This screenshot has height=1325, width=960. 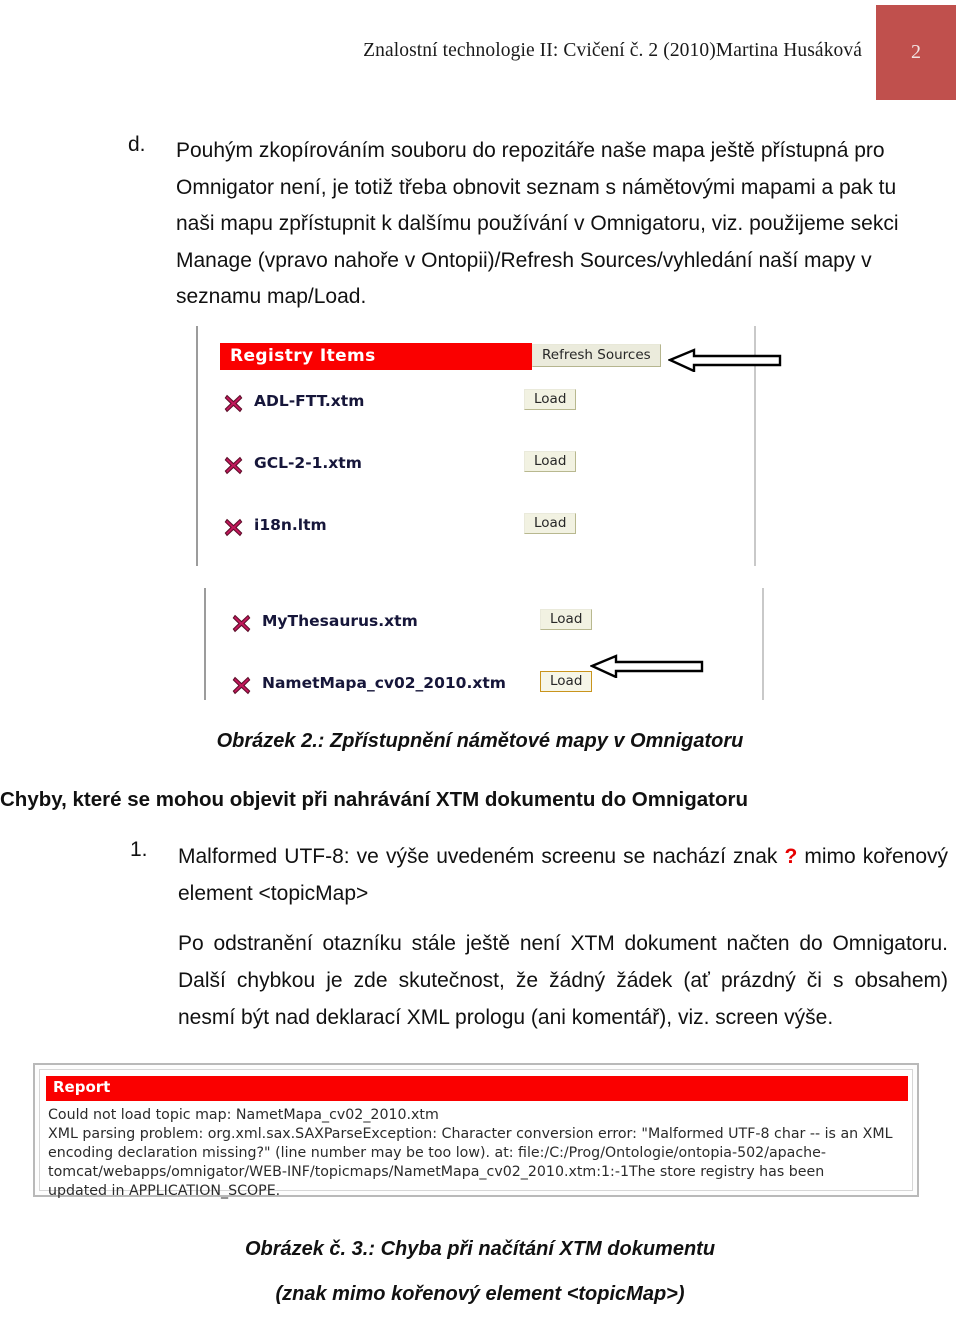 I want to click on question-mark-highlight: ?, so click(x=791, y=856).